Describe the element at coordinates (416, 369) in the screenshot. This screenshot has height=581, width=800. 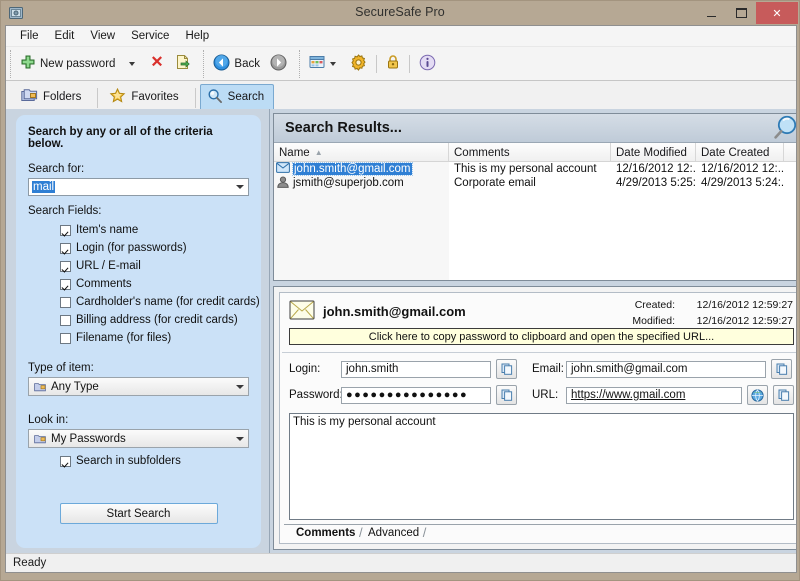
I see `login-field: john.smith` at that location.